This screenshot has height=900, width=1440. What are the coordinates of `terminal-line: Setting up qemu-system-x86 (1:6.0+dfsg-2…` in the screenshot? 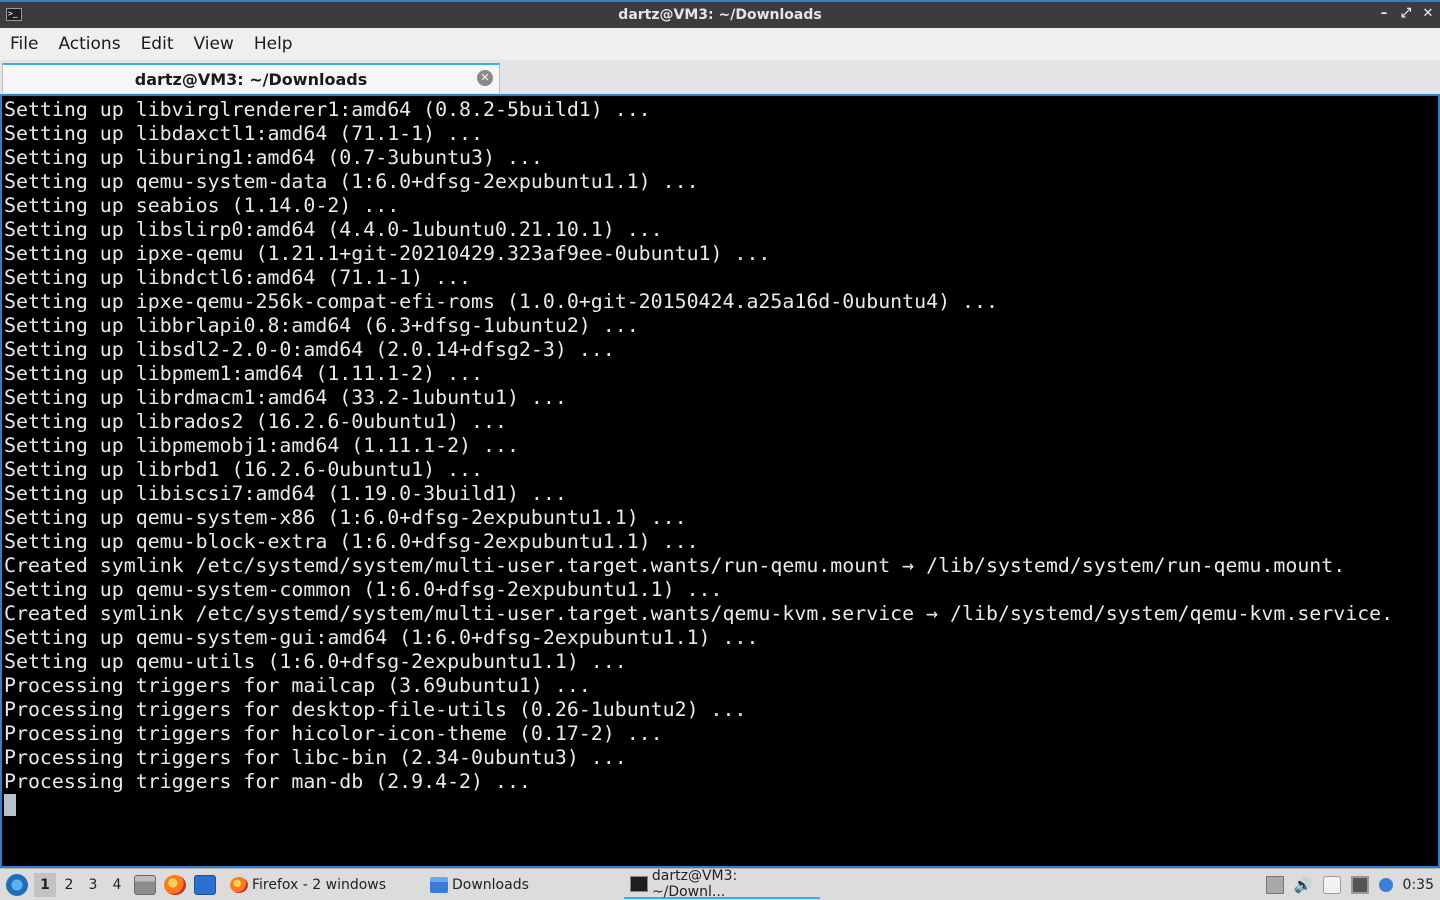 It's located at (345, 517).